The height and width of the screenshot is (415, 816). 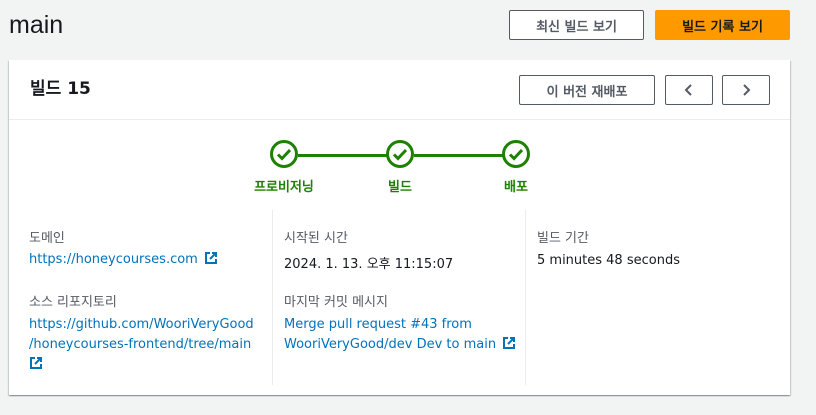 I want to click on step-label-provisioning: 프로비저닝, so click(x=284, y=187).